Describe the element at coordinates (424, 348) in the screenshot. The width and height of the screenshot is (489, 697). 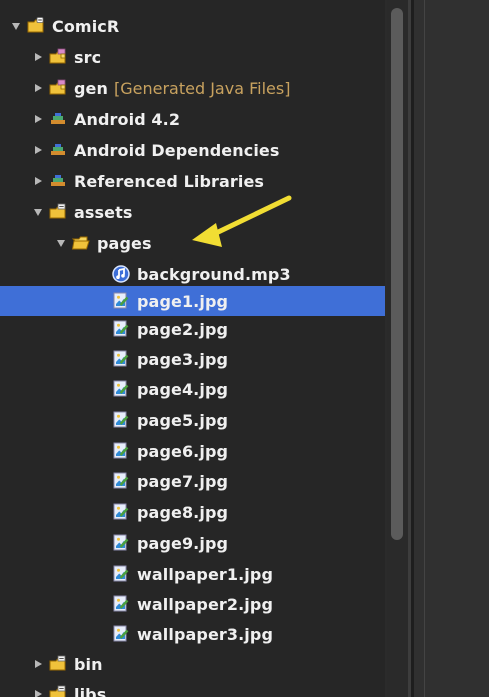
I see `editor-pane-border` at that location.